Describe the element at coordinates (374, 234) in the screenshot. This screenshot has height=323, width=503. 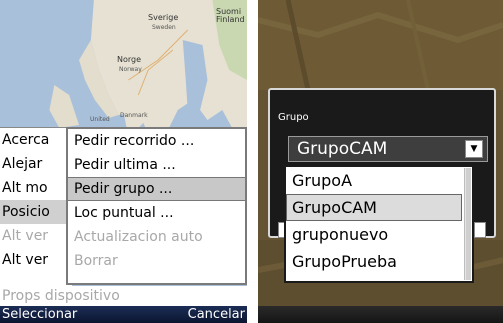
I see `dropdown-option-gruponuevo: gruponuevo` at that location.